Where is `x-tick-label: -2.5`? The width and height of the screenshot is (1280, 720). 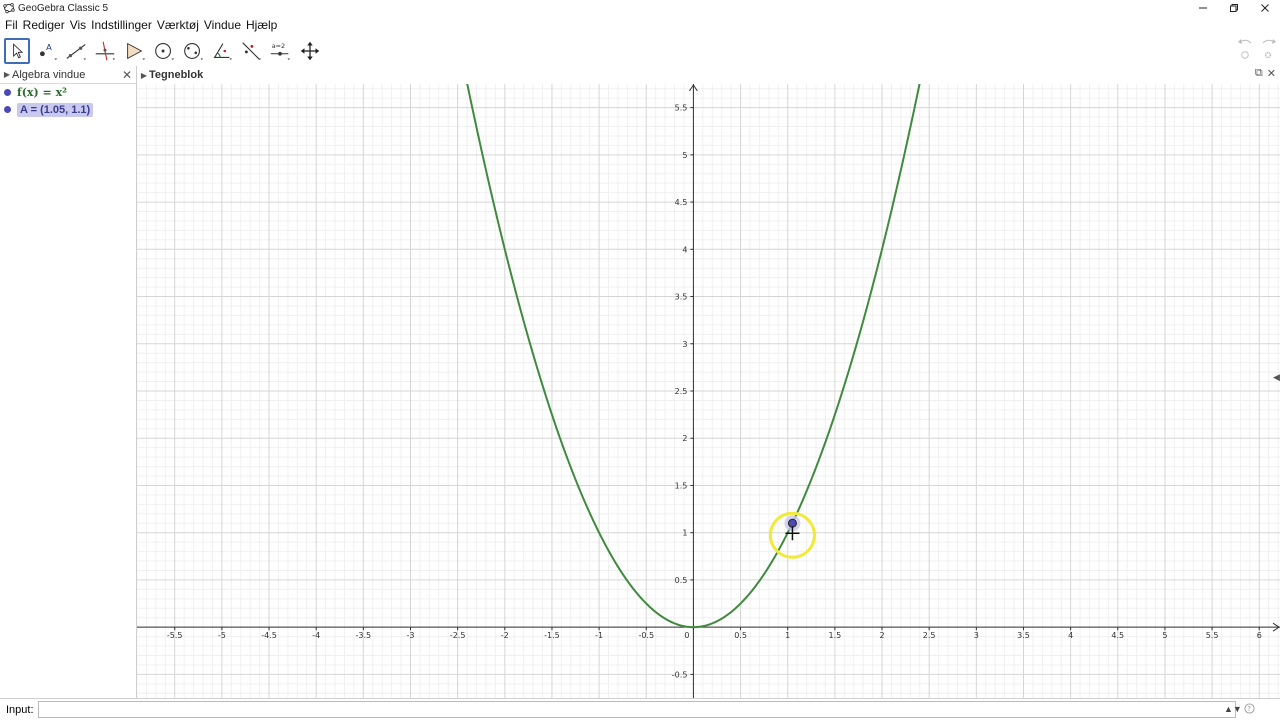 x-tick-label: -2.5 is located at coordinates (458, 635).